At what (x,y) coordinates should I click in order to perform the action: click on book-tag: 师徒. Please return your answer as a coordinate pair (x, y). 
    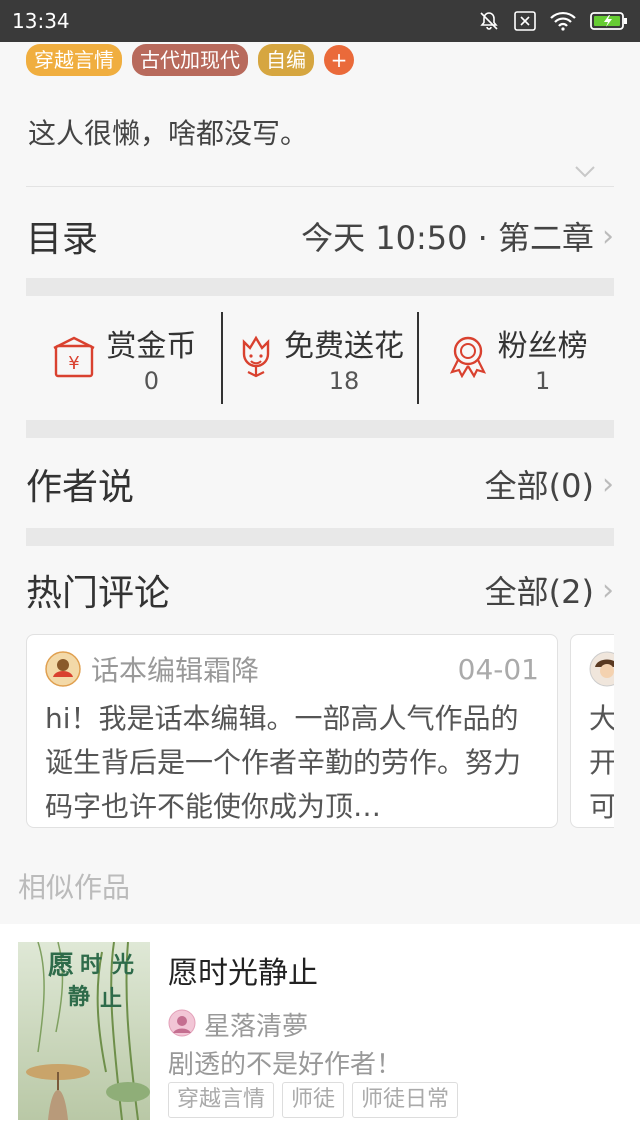
    Looking at the image, I should click on (313, 1100).